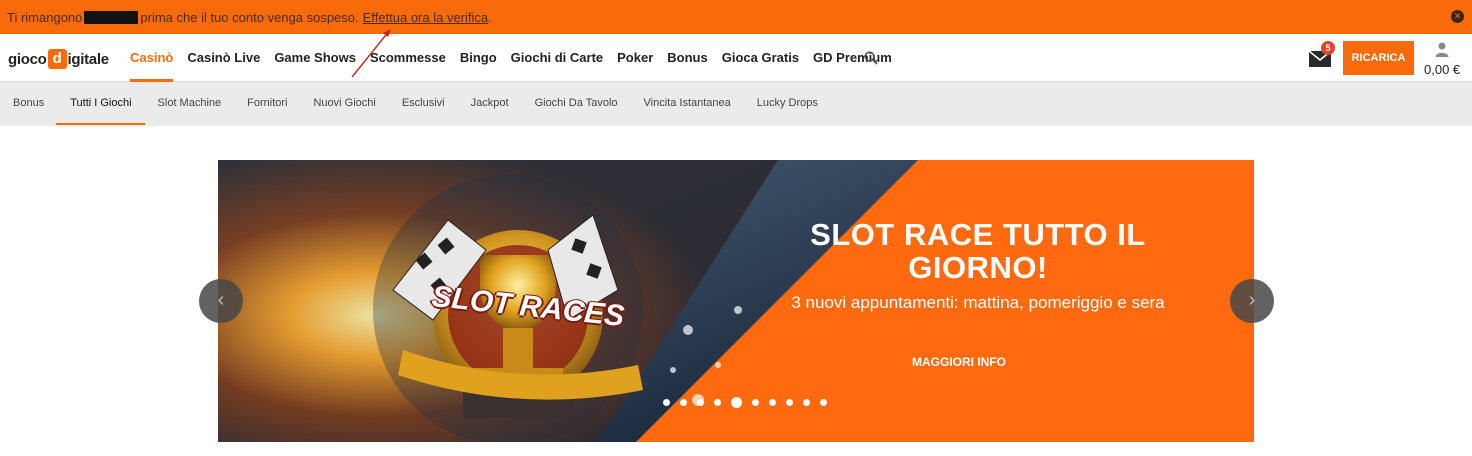 Image resolution: width=1472 pixels, height=456 pixels. I want to click on subnav-item-fornitori: Fornitori, so click(267, 104).